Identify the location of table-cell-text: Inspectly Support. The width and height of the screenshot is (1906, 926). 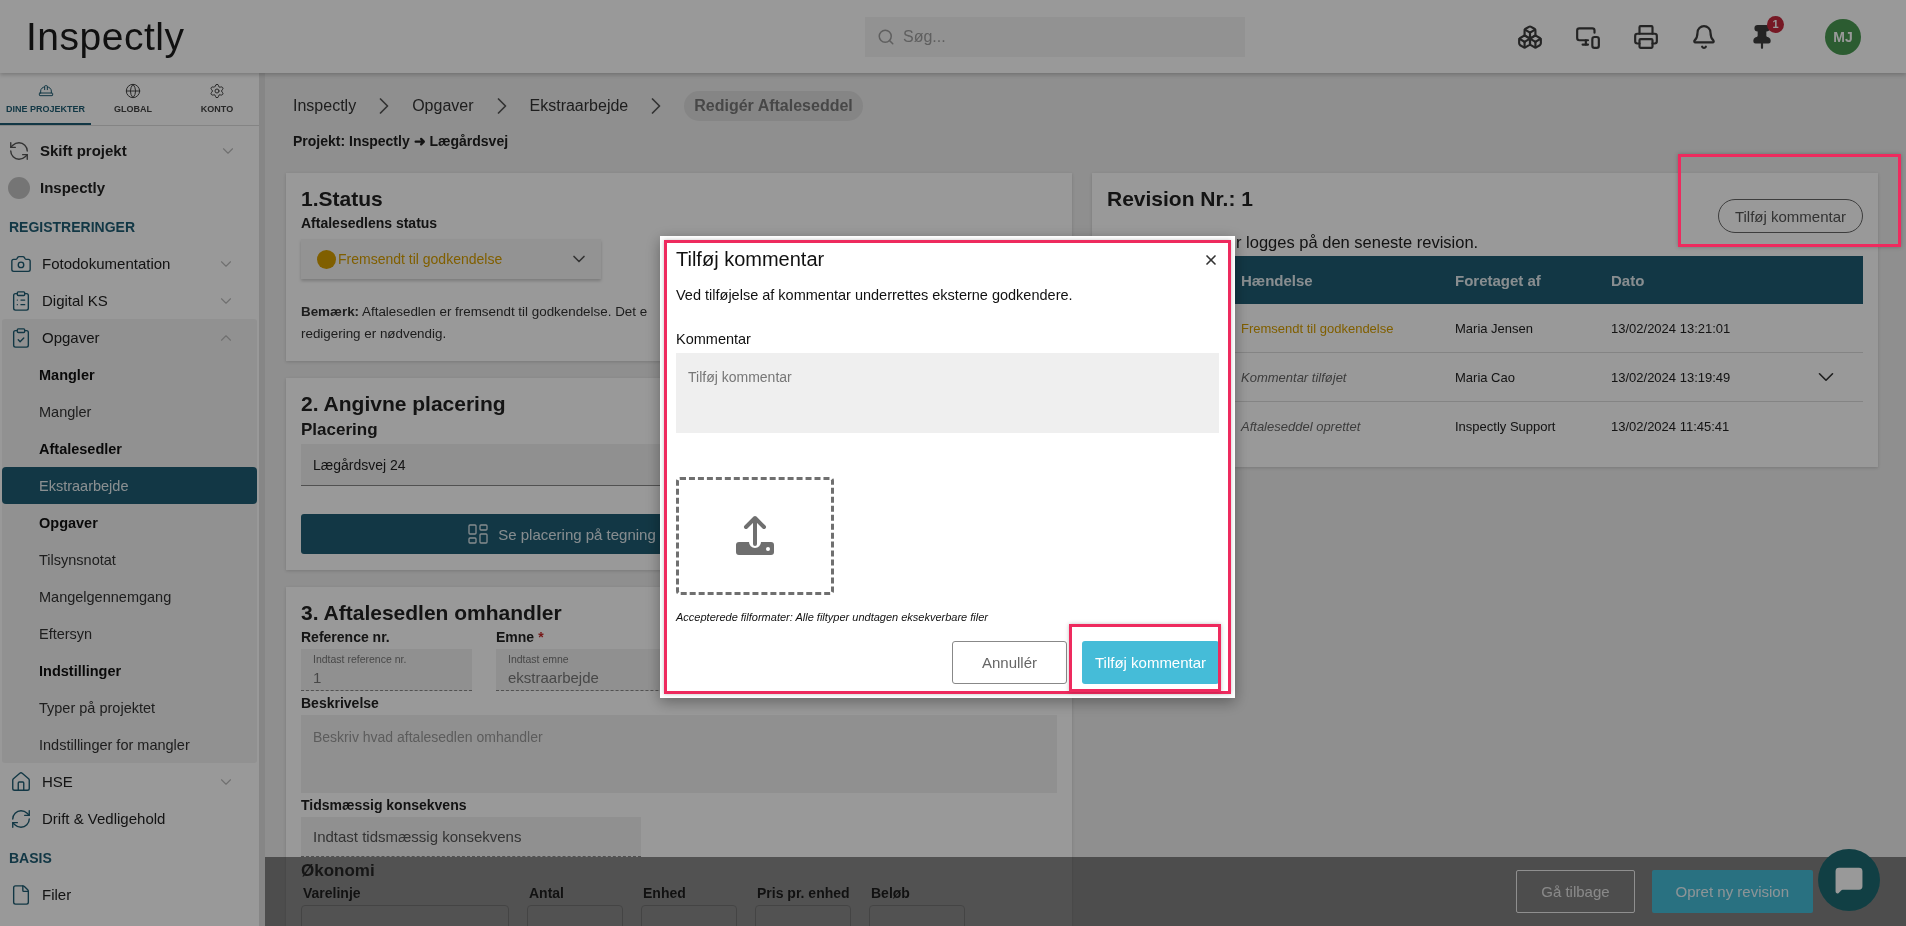
(1506, 426).